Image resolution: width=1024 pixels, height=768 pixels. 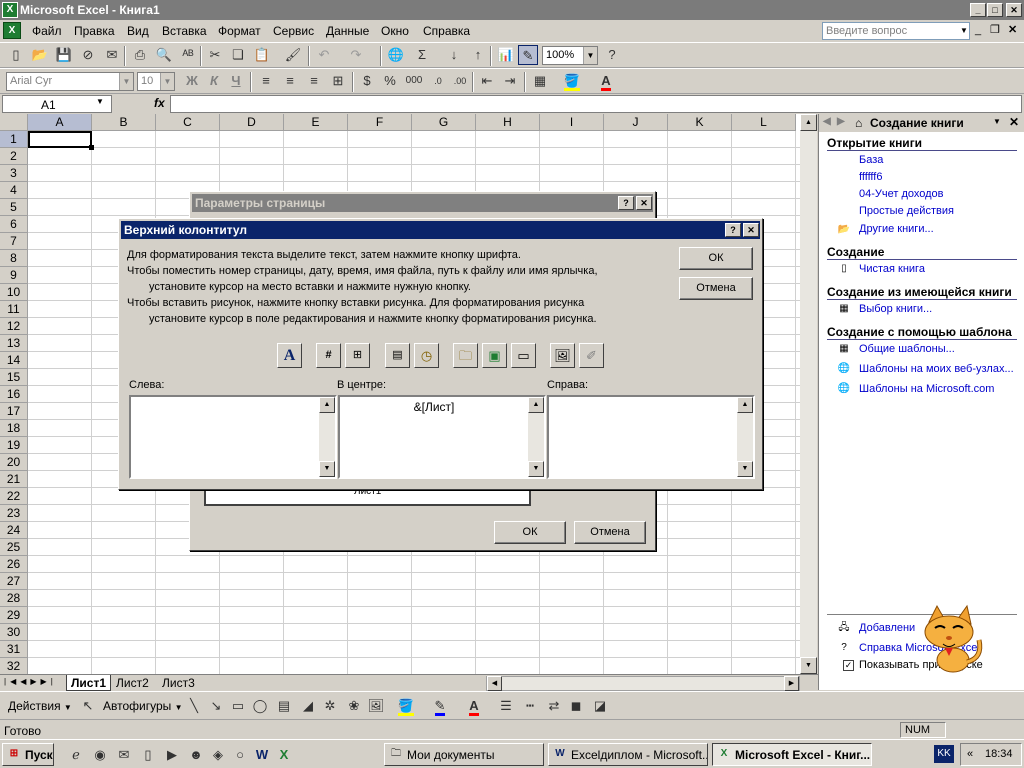 I want to click on row-header-9: 9, so click(x=14, y=275).